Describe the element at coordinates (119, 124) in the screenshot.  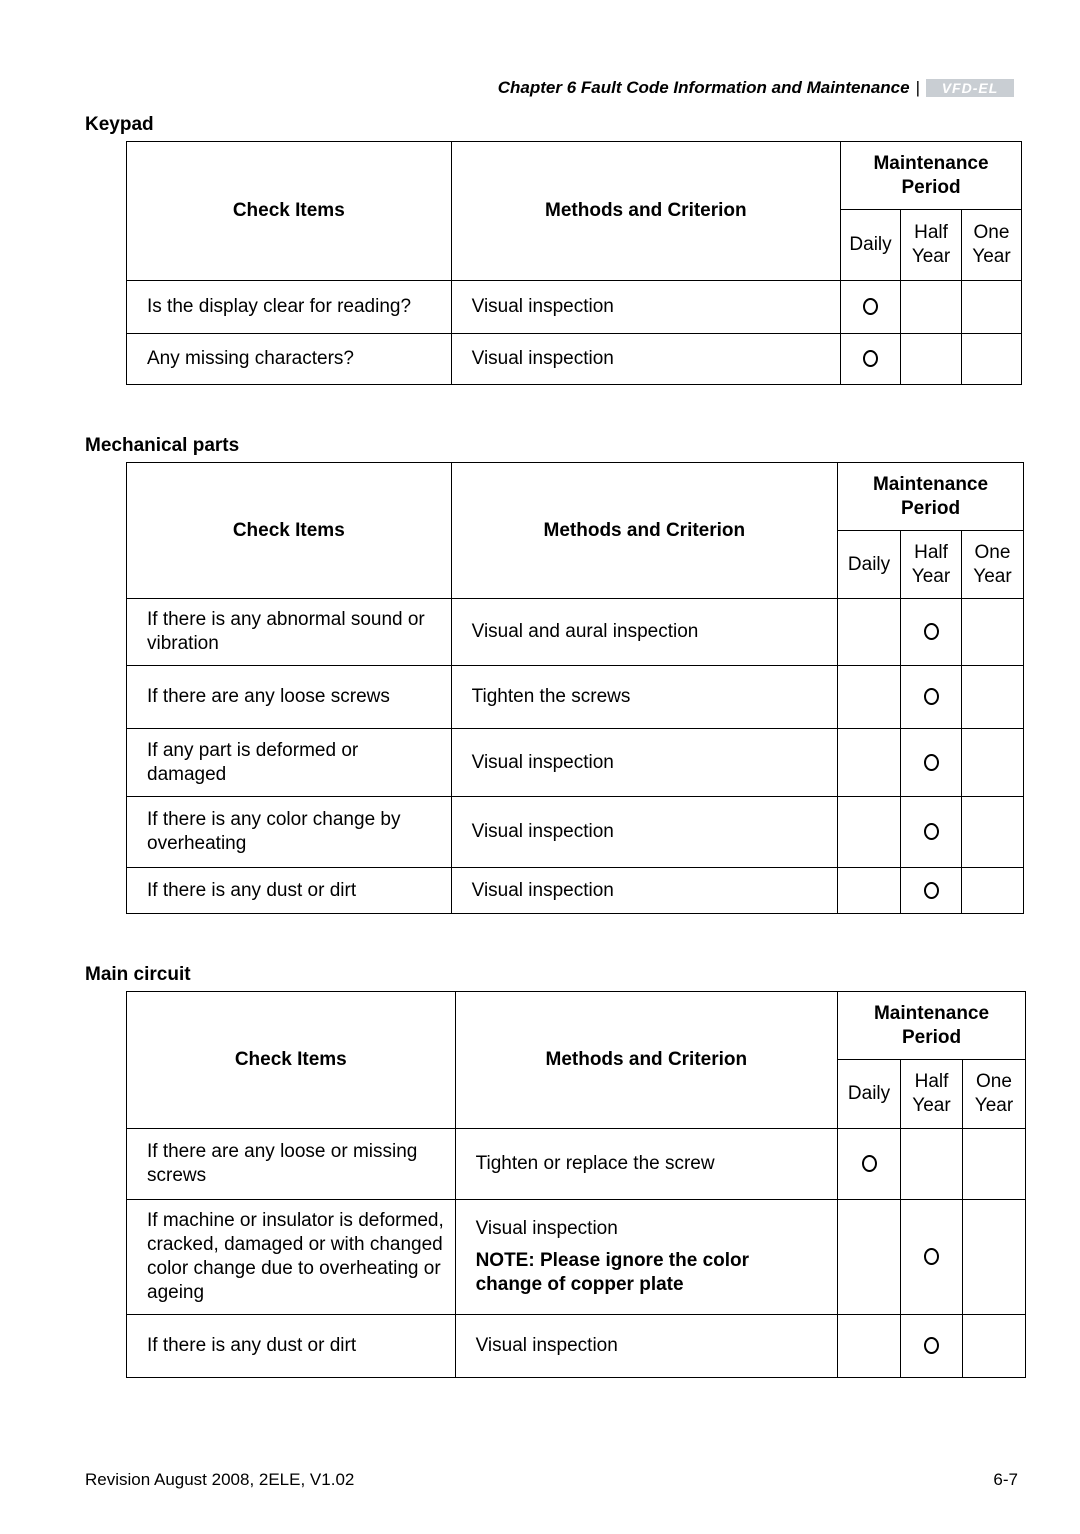
I see `section-title-keypad: Keypad` at that location.